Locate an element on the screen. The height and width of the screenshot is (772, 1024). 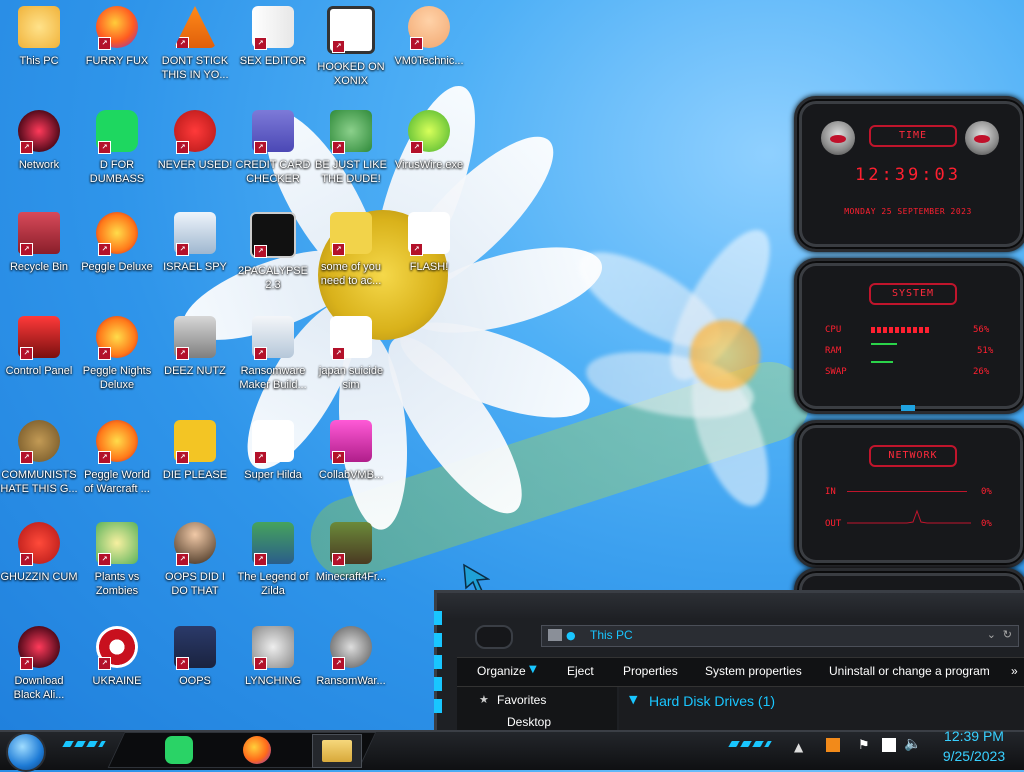
show-hidden-icons-button: ▲ is located at coordinates (798, 747).